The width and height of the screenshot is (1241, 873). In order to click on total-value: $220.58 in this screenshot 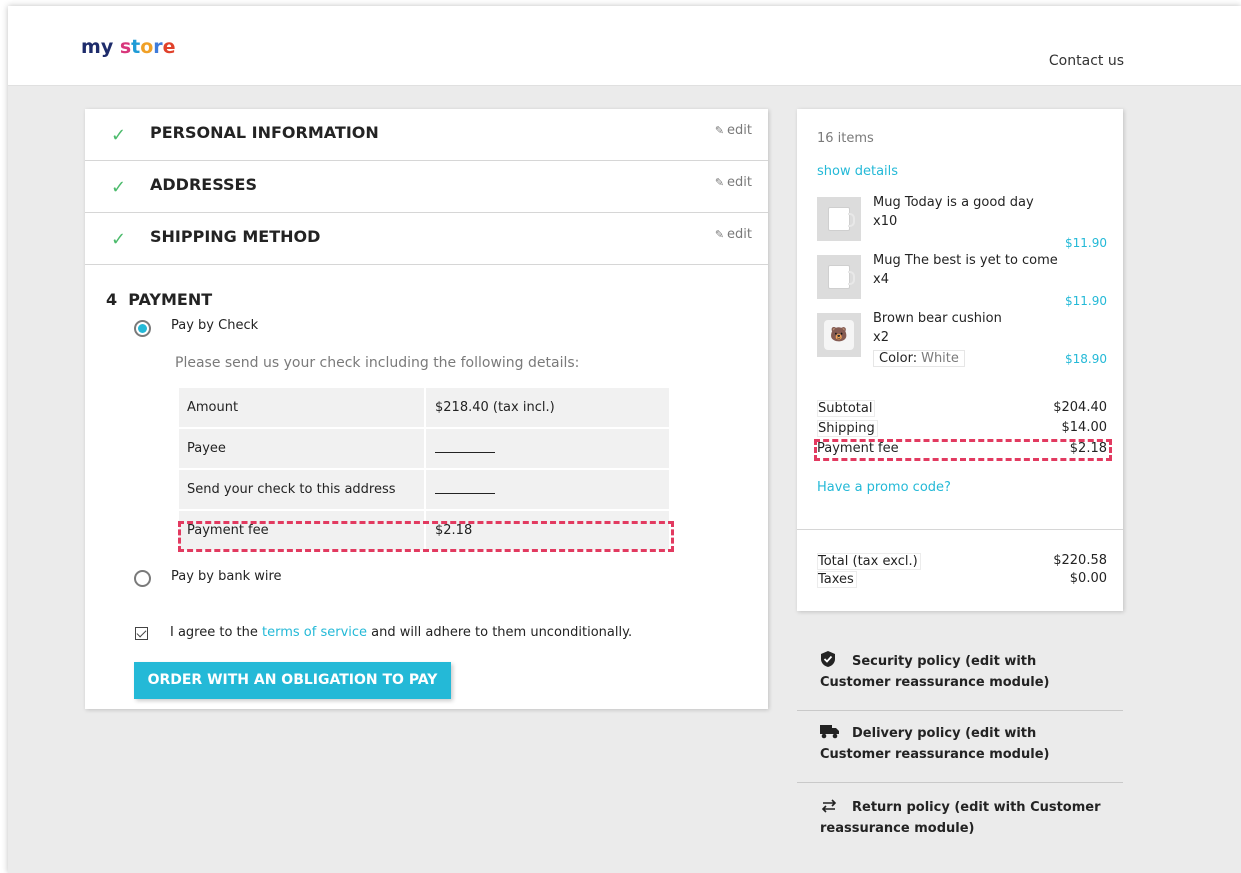, I will do `click(1080, 560)`.